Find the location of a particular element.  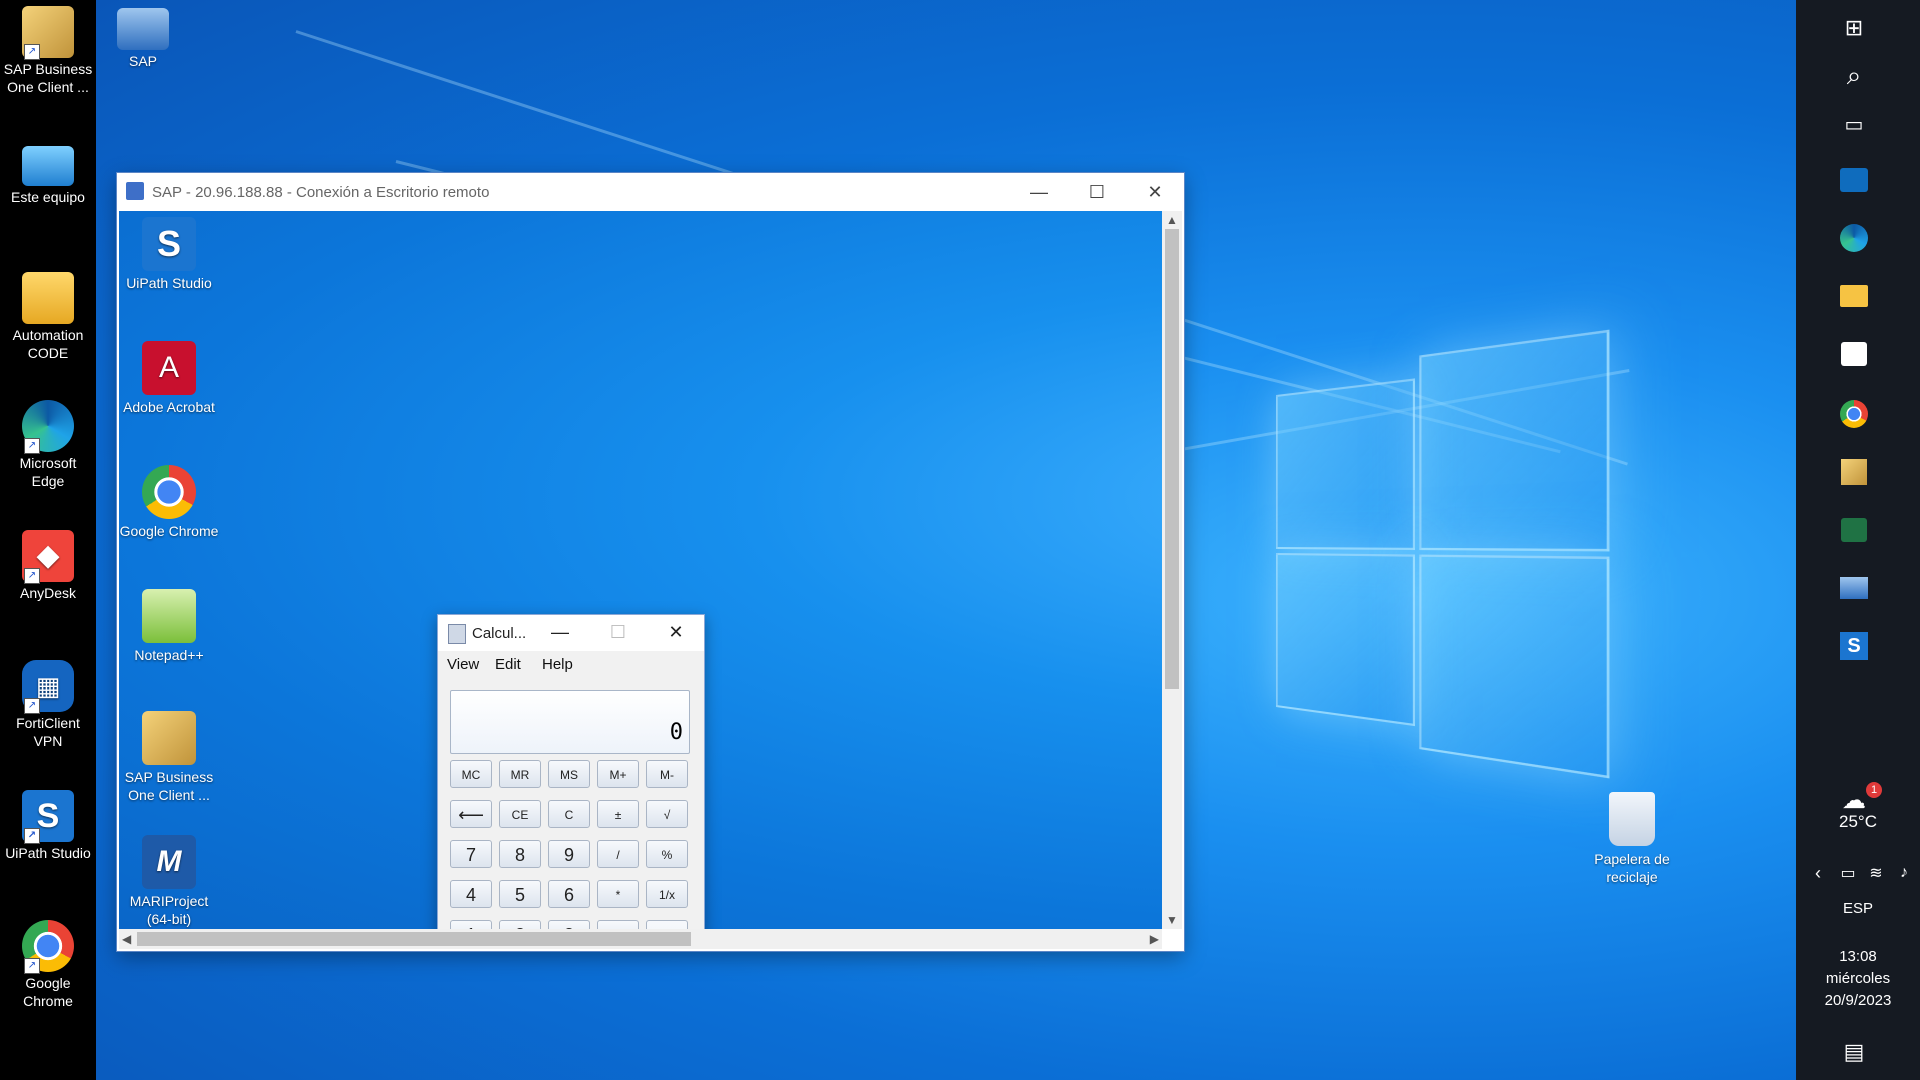

clock-day: miércoles is located at coordinates (1858, 978).